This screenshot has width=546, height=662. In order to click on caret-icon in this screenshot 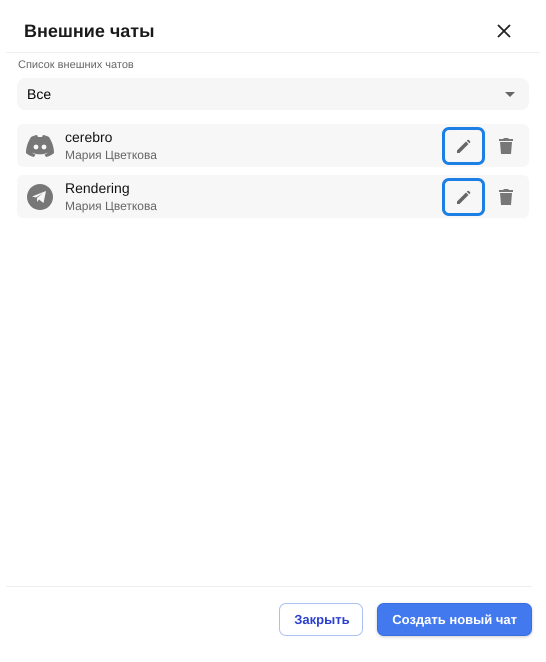, I will do `click(510, 94)`.